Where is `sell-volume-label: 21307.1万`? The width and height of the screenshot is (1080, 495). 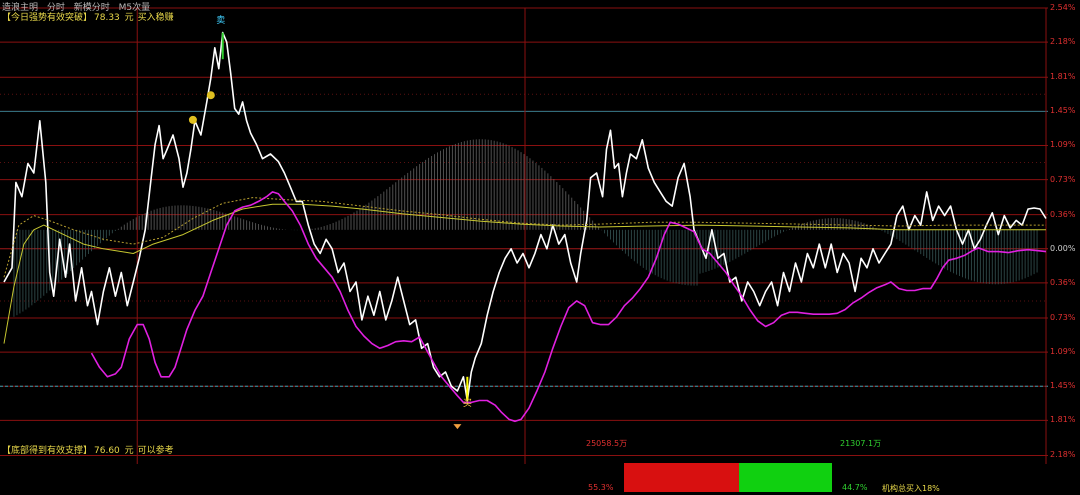 sell-volume-label: 21307.1万 is located at coordinates (861, 443).